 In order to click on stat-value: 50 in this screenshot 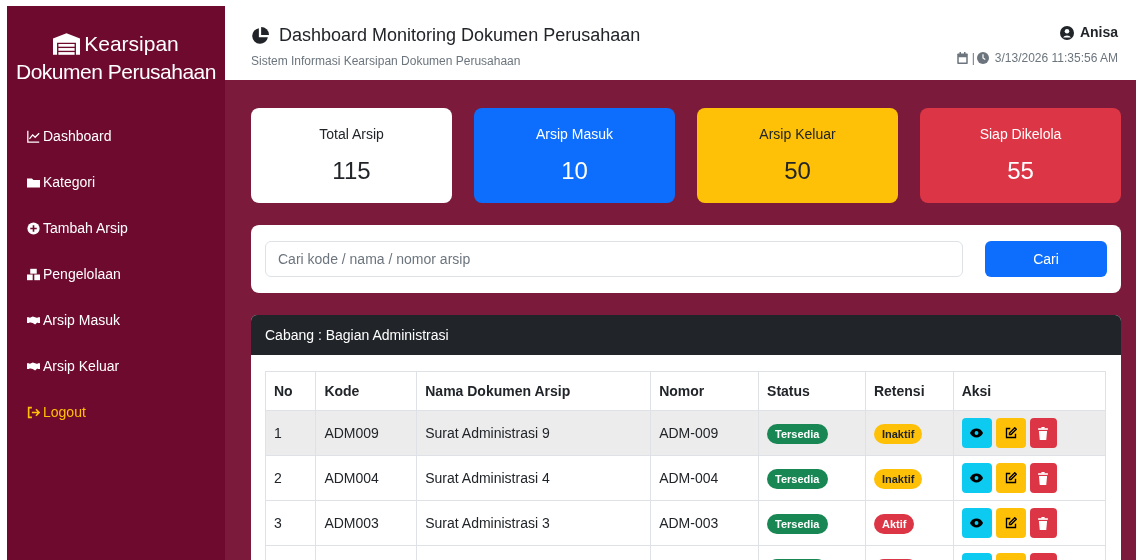, I will do `click(797, 171)`.